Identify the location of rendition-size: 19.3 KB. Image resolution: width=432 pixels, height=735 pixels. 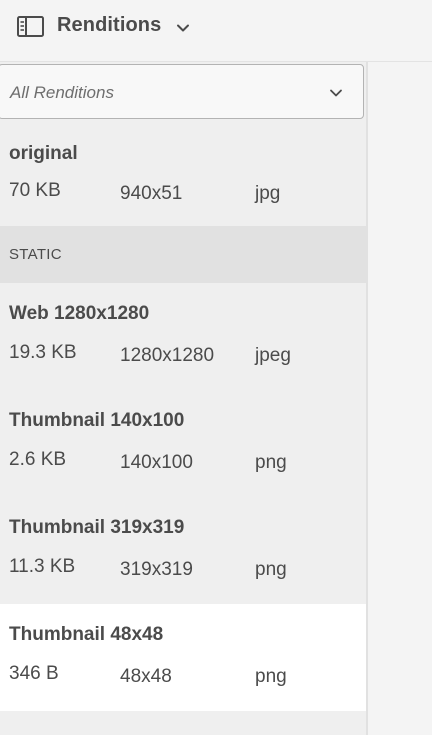
(43, 352).